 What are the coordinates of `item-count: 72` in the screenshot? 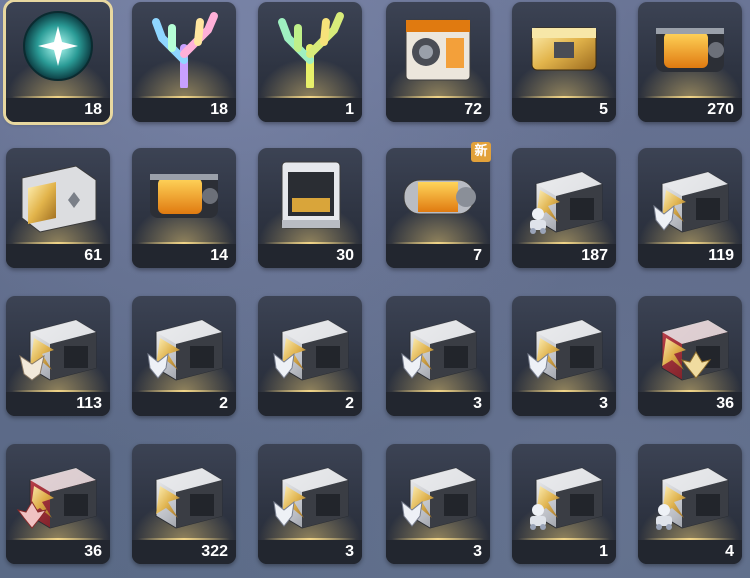 It's located at (473, 109).